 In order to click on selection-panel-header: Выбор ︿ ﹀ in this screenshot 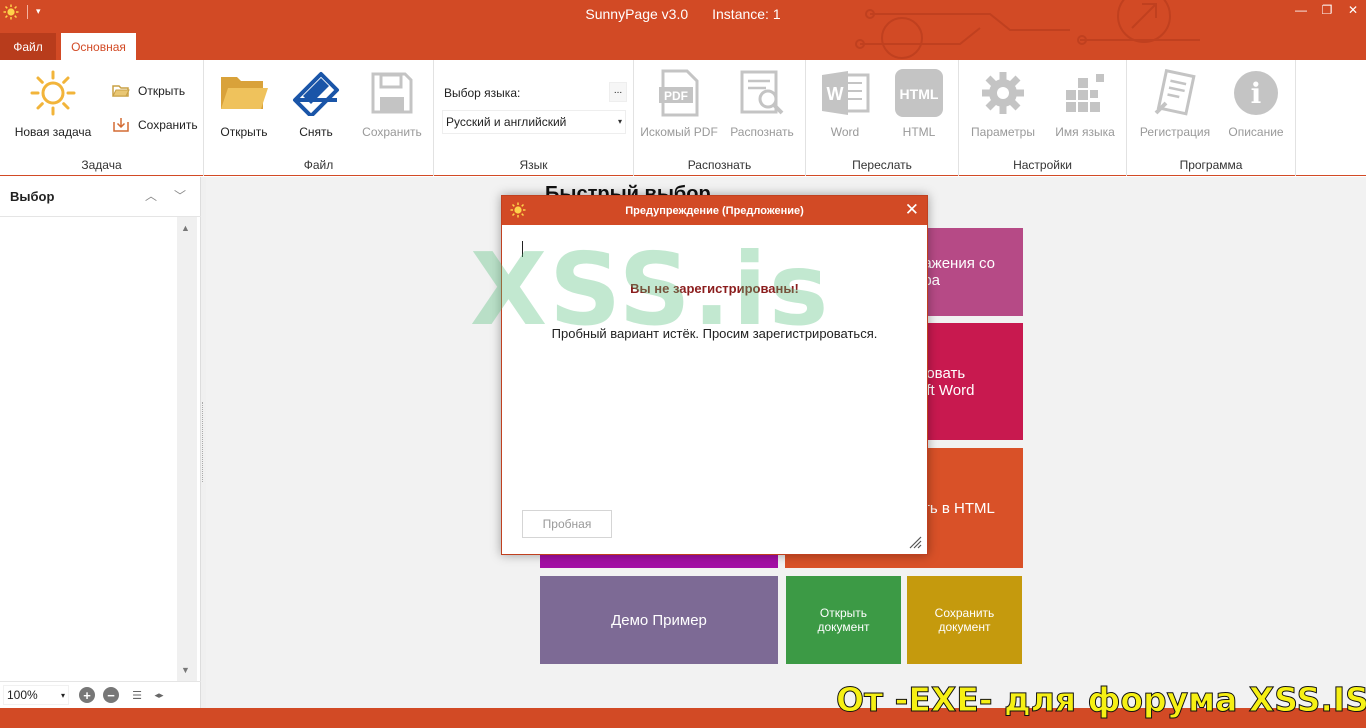, I will do `click(100, 197)`.